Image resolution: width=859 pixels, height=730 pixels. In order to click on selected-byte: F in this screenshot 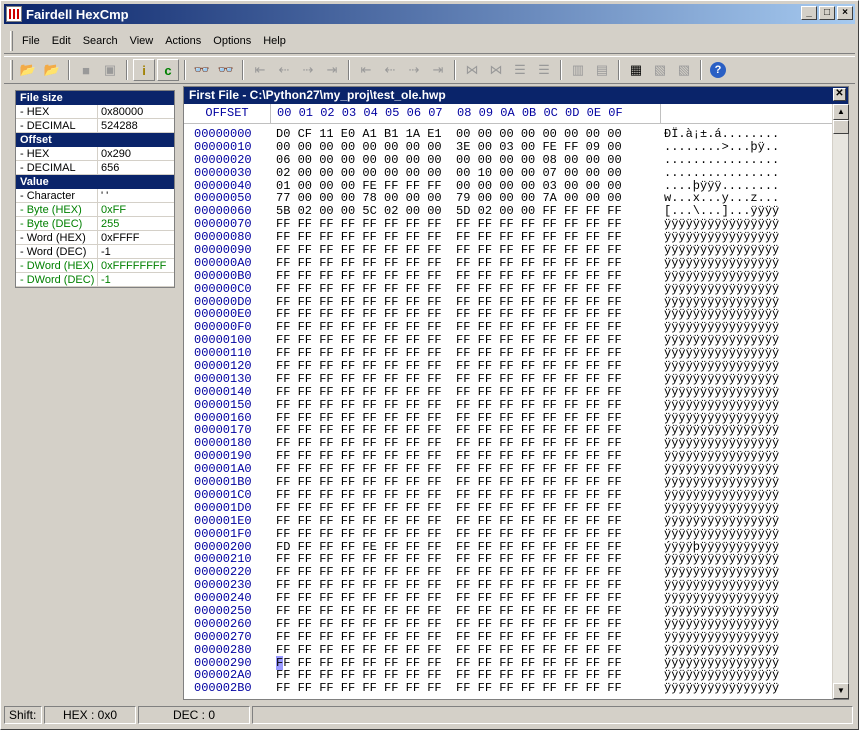, I will do `click(280, 662)`.